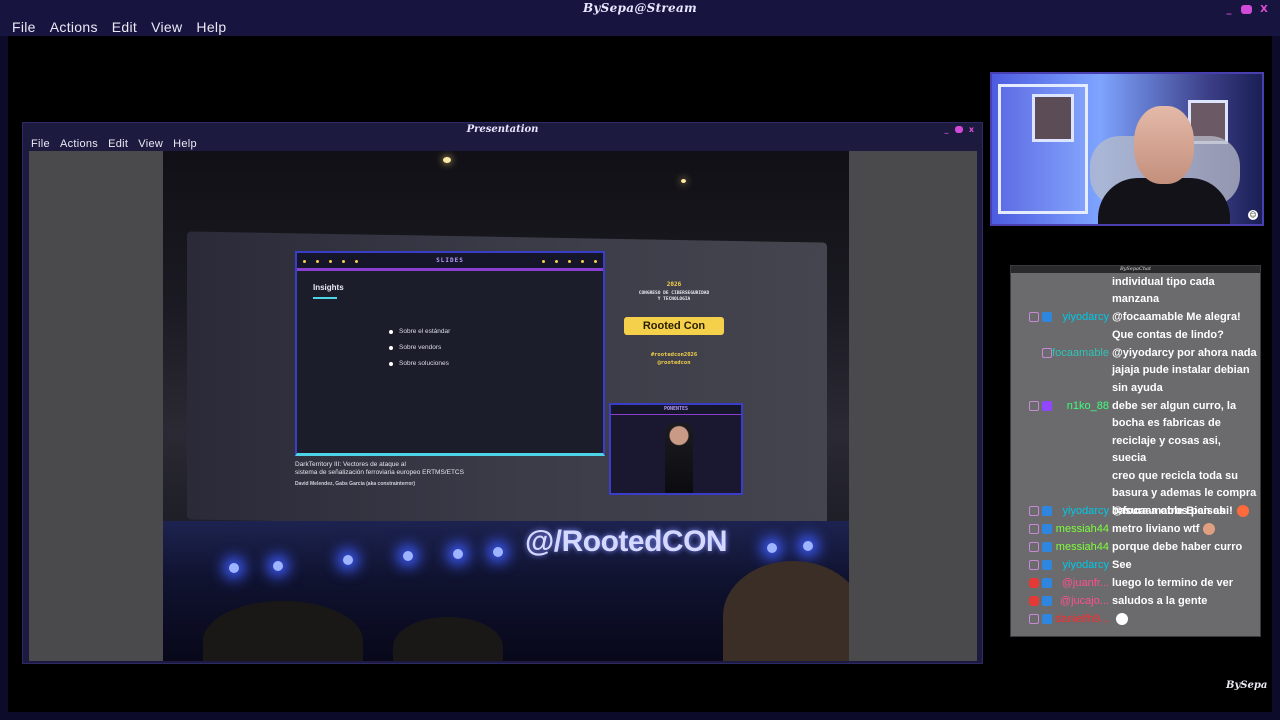 Image resolution: width=1280 pixels, height=720 pixels. Describe the element at coordinates (1229, 9) in the screenshot. I see `minimize-button: _` at that location.